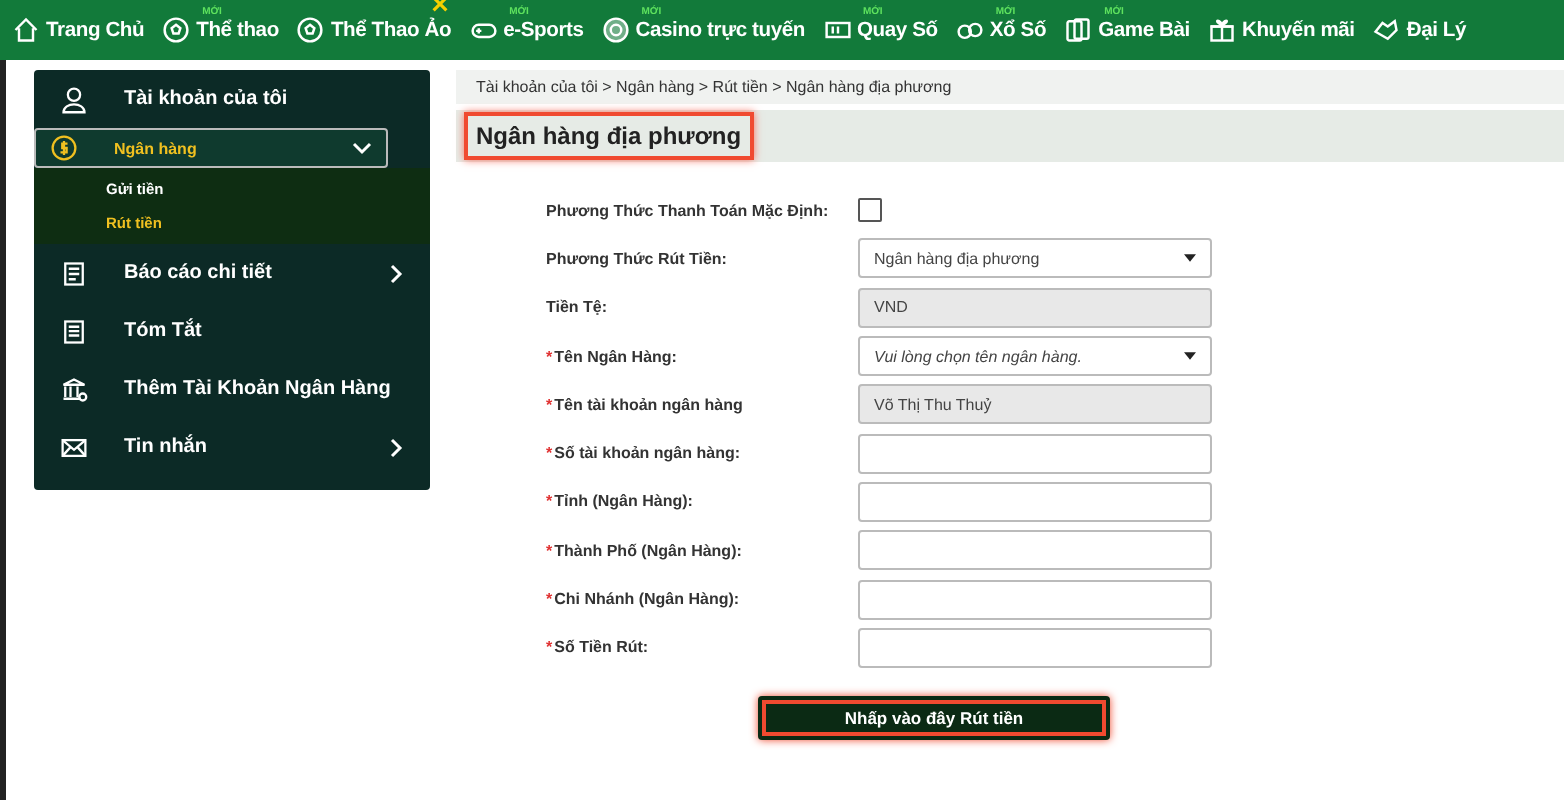  I want to click on readonly-field: VND, so click(1035, 307).